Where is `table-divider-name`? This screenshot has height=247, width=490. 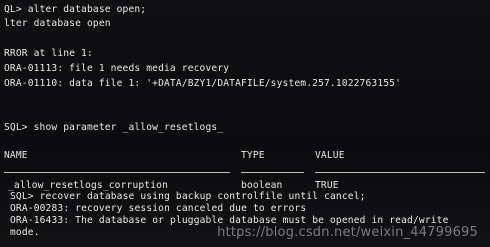
table-divider-name is located at coordinates (117, 172).